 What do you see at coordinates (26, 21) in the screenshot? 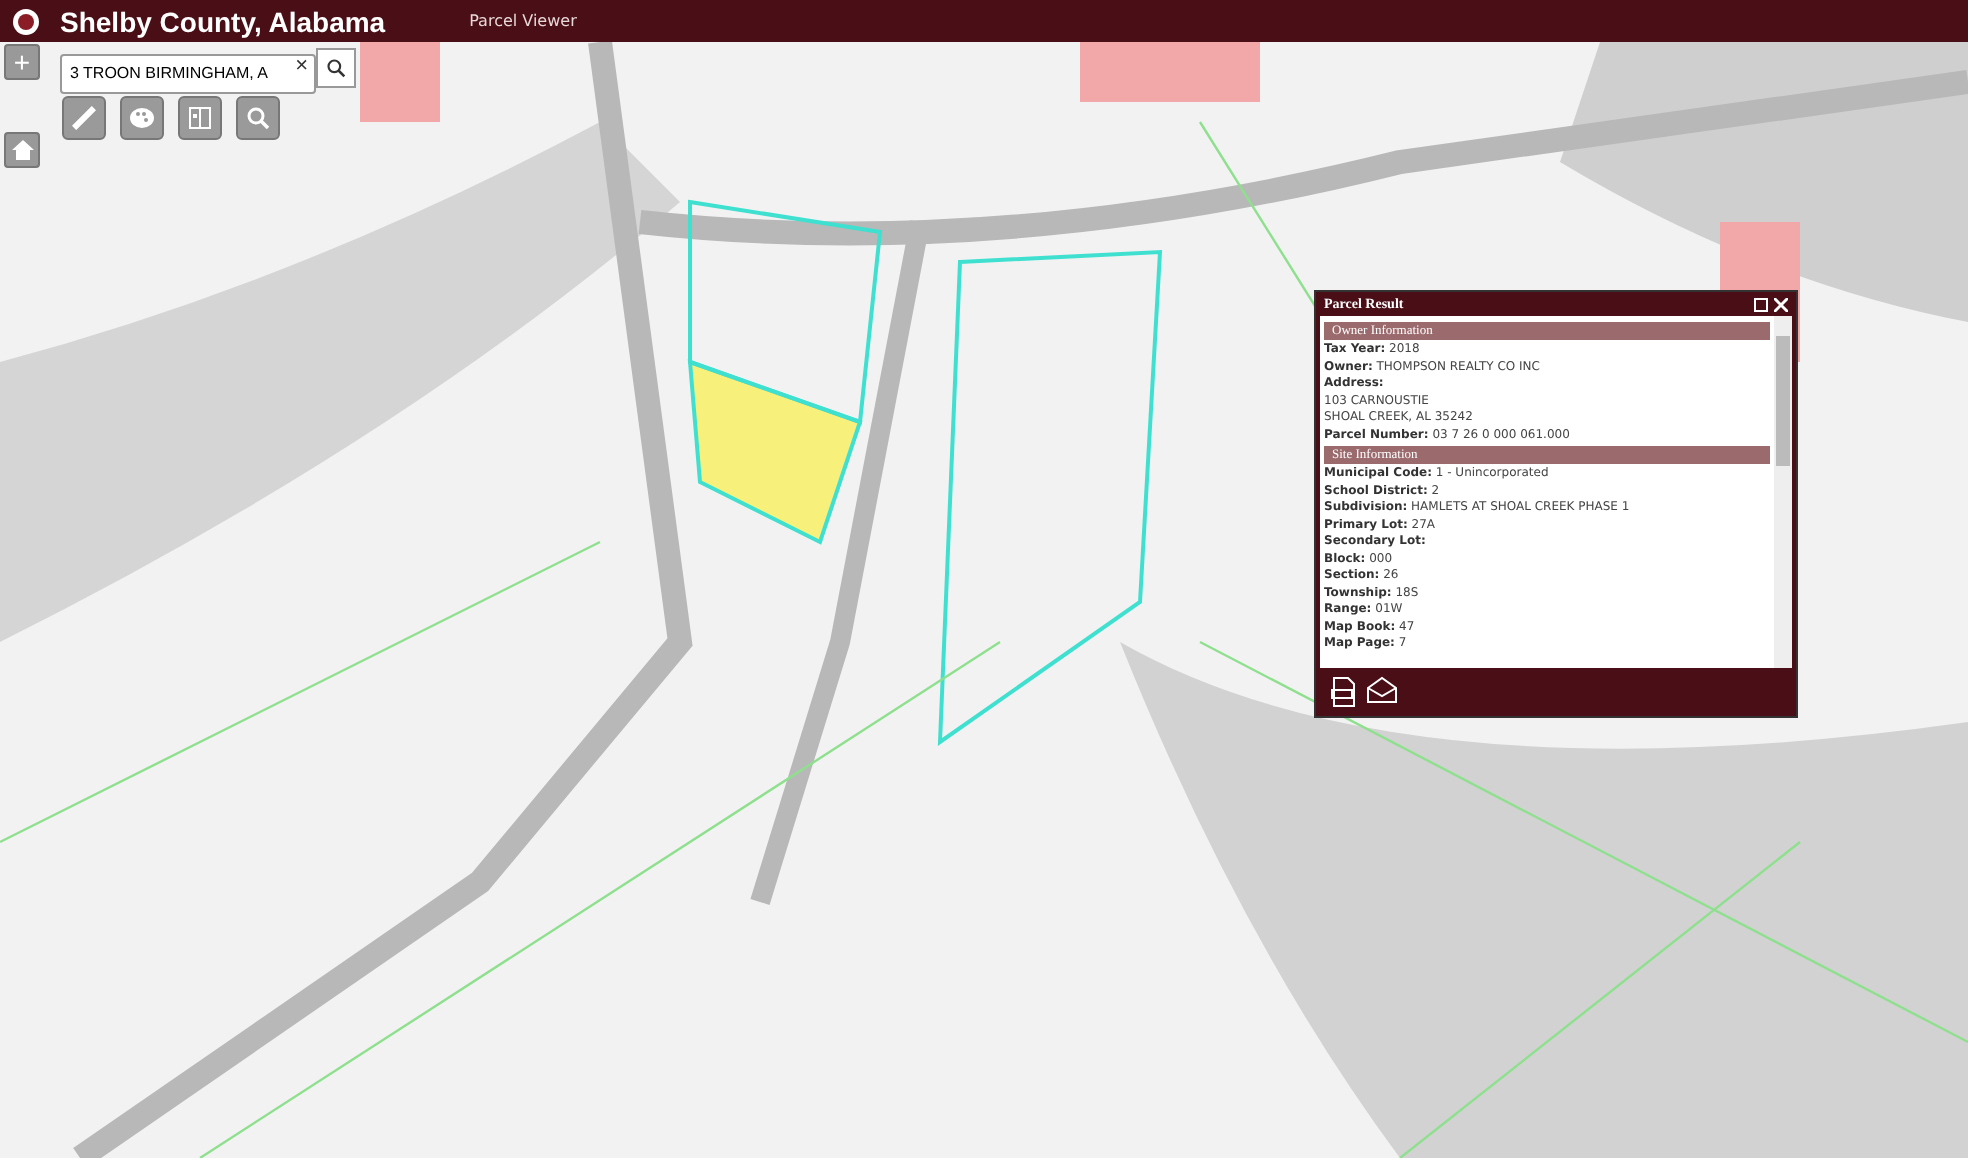
I see `logo-icon` at bounding box center [26, 21].